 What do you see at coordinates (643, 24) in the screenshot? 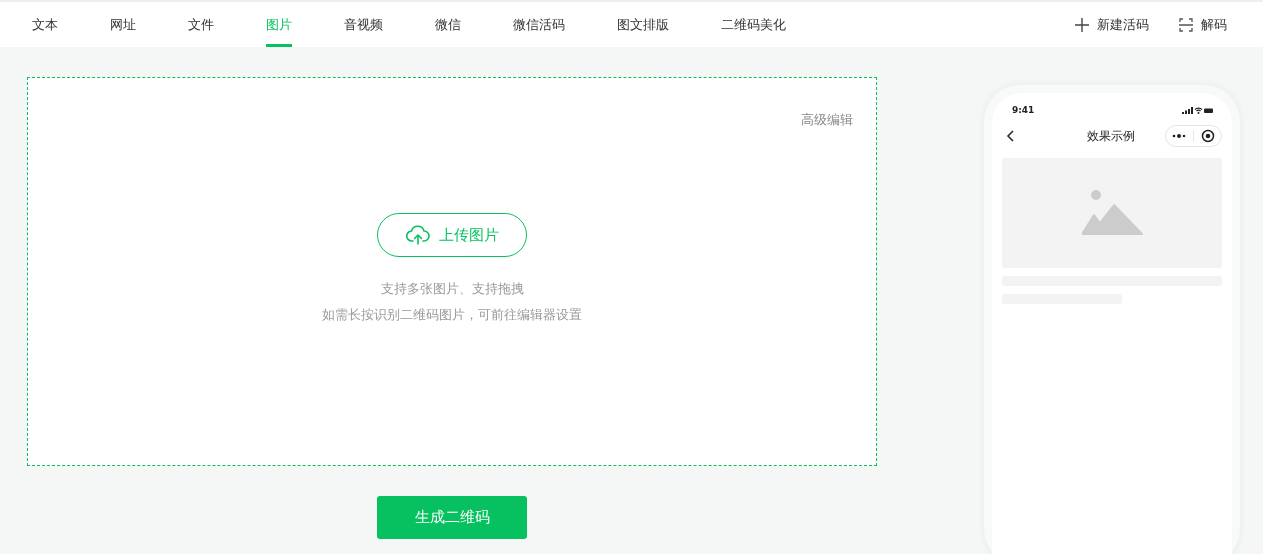
I see `tab: 图文排版` at bounding box center [643, 24].